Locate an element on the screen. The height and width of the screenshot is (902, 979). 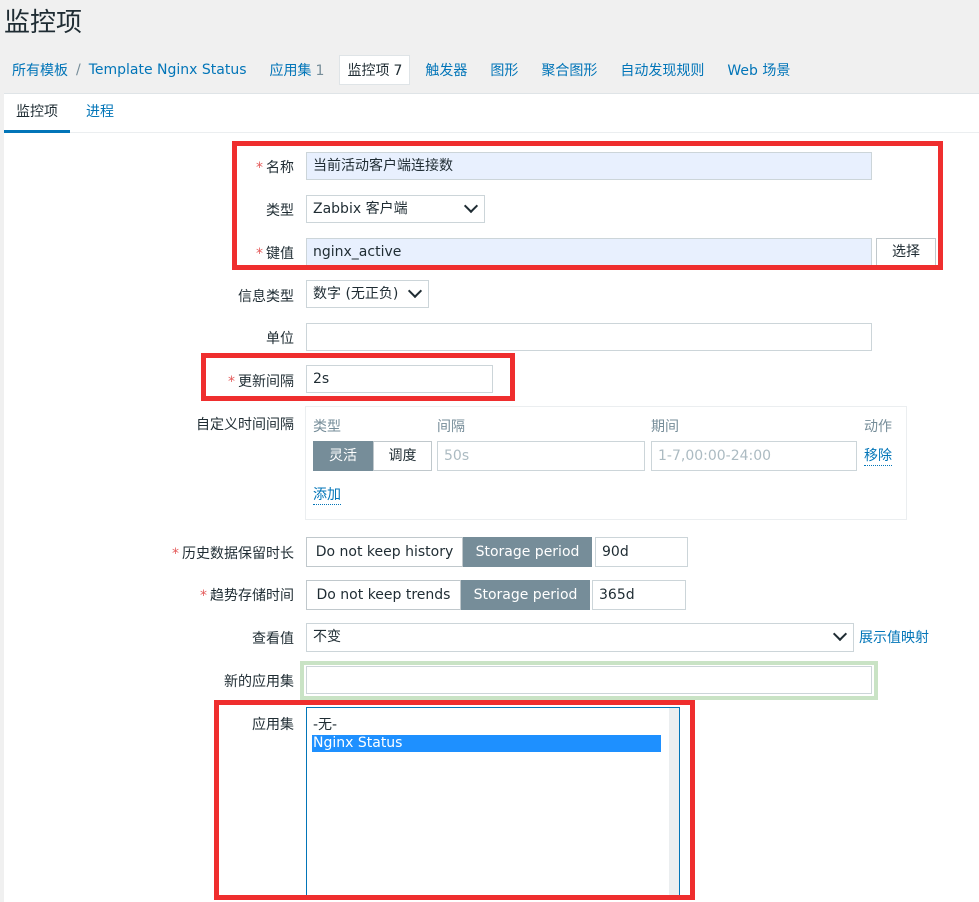
info-type-value: 数字 (无正负) is located at coordinates (356, 294).